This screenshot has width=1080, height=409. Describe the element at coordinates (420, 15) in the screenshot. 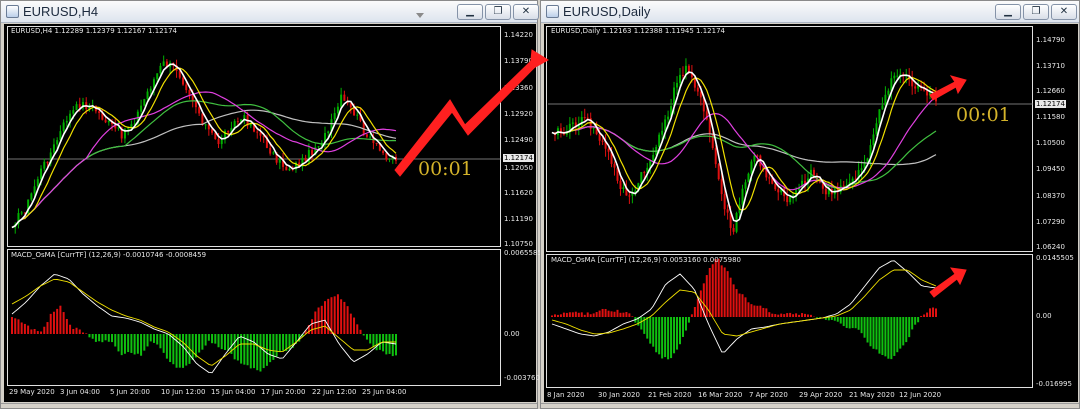

I see `chevron-down-icon` at that location.